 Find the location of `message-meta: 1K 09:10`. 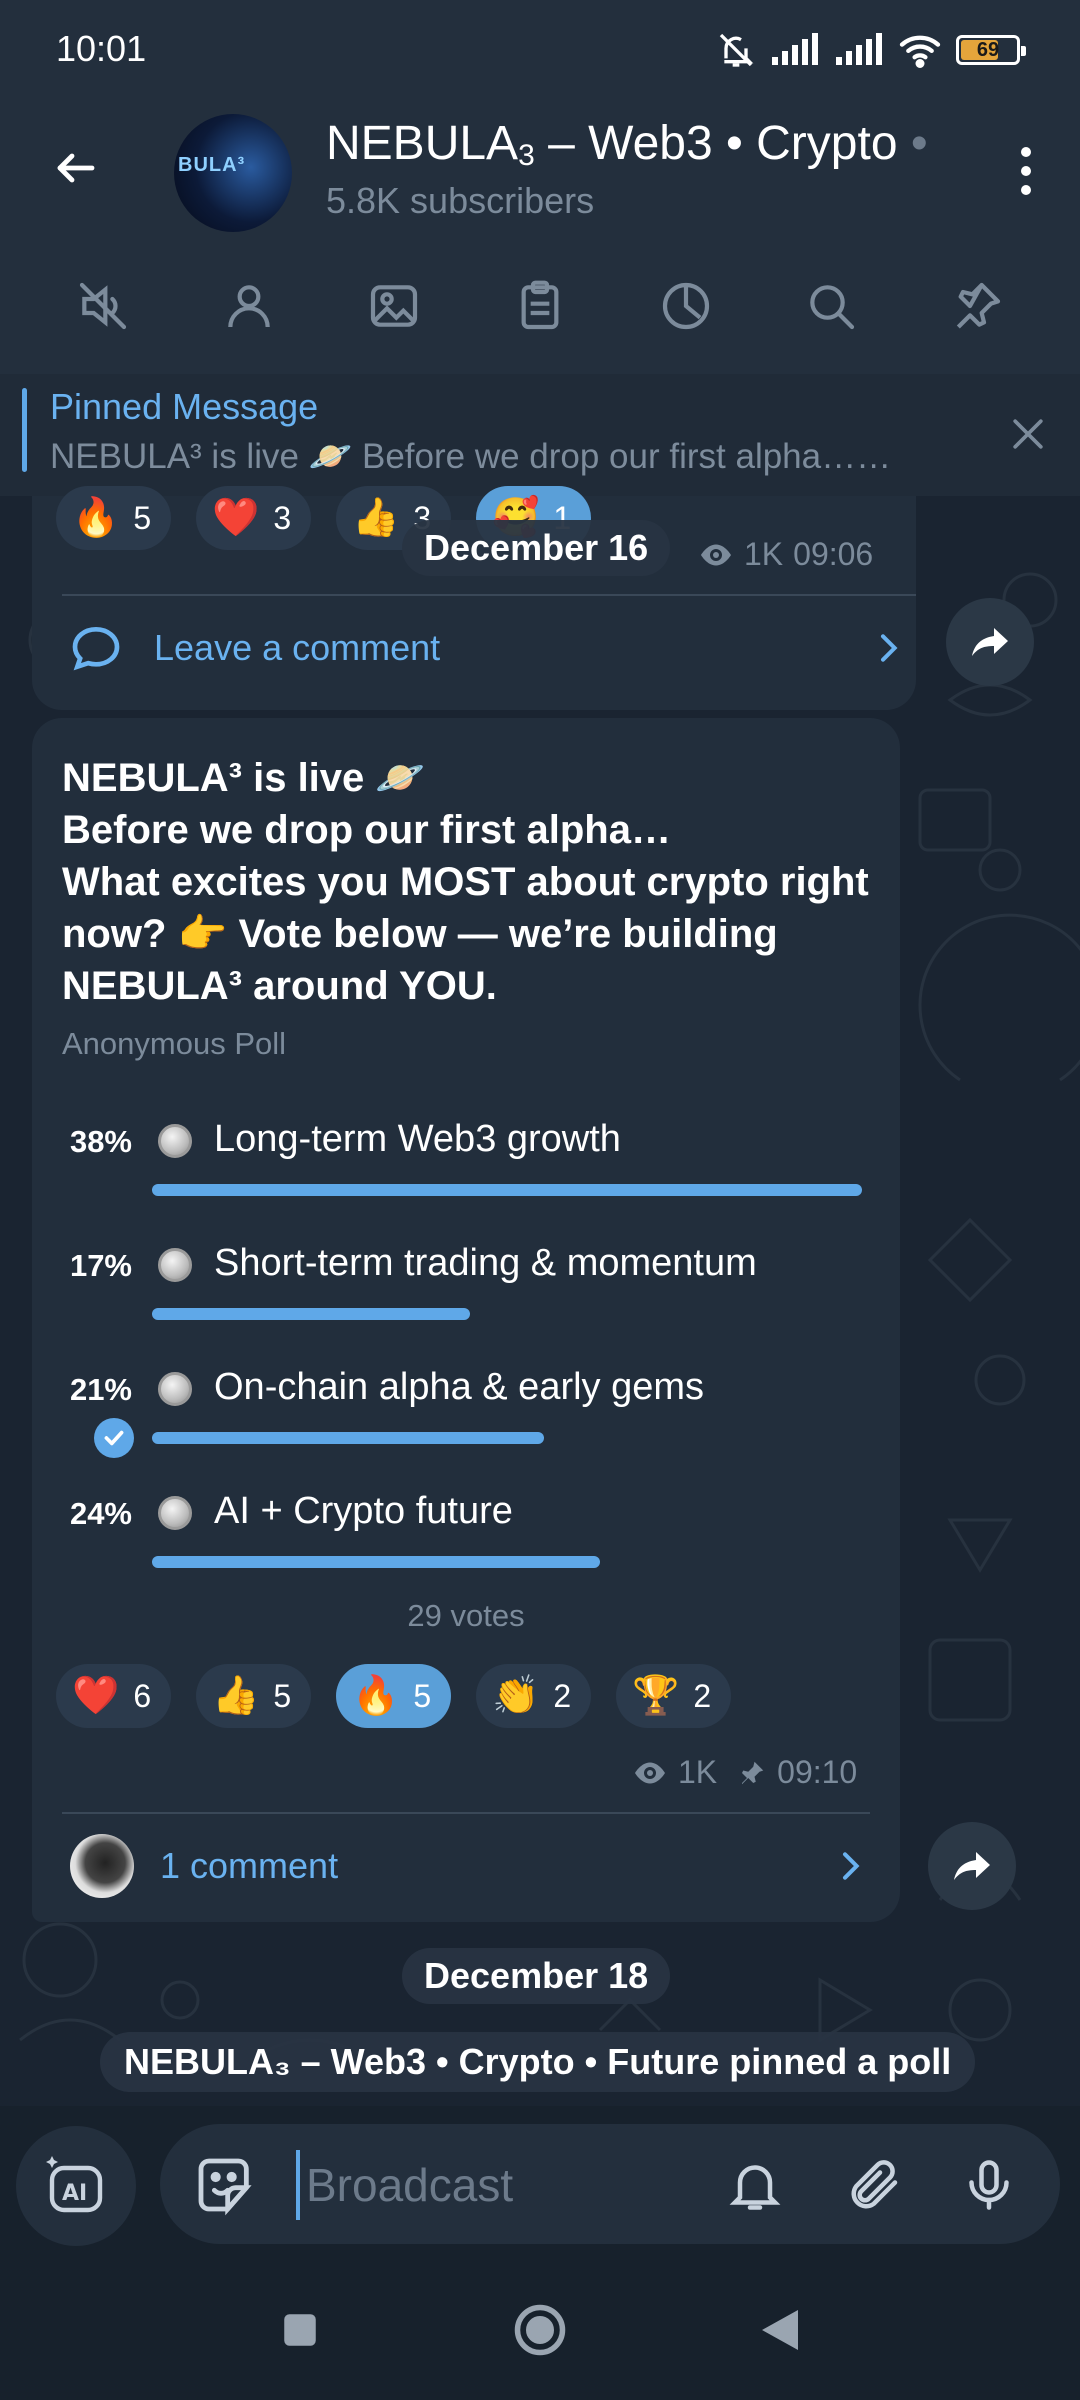

message-meta: 1K 09:10 is located at coordinates (744, 1772).